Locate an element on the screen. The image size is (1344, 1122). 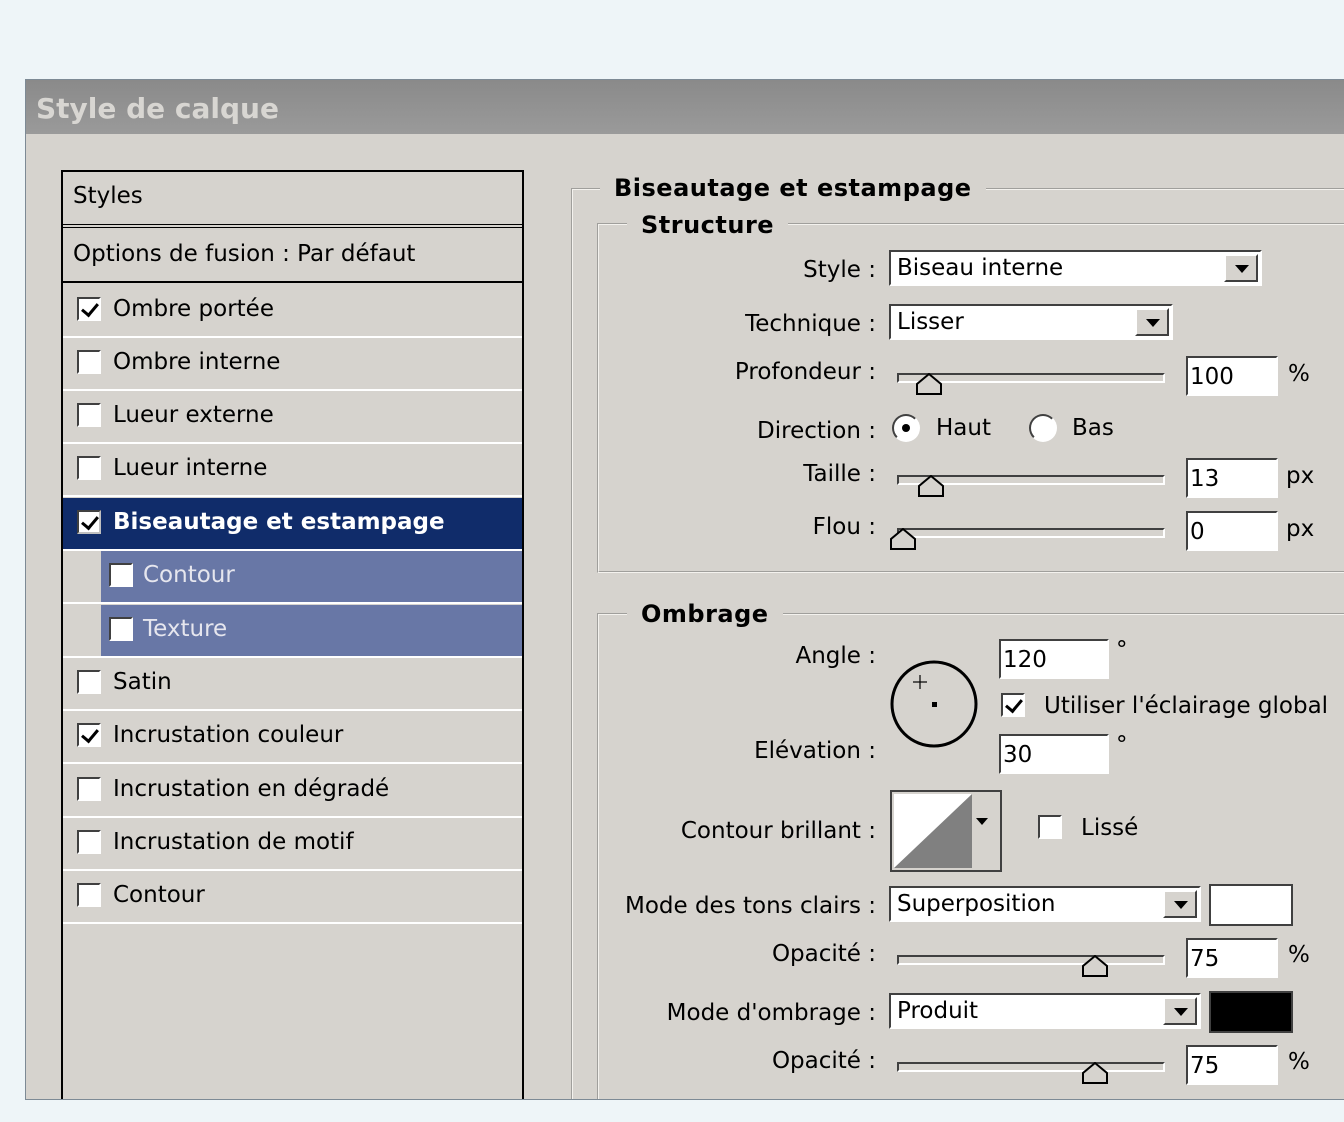
list-item-ombre-interne: Ombre interne is located at coordinates (292, 364).